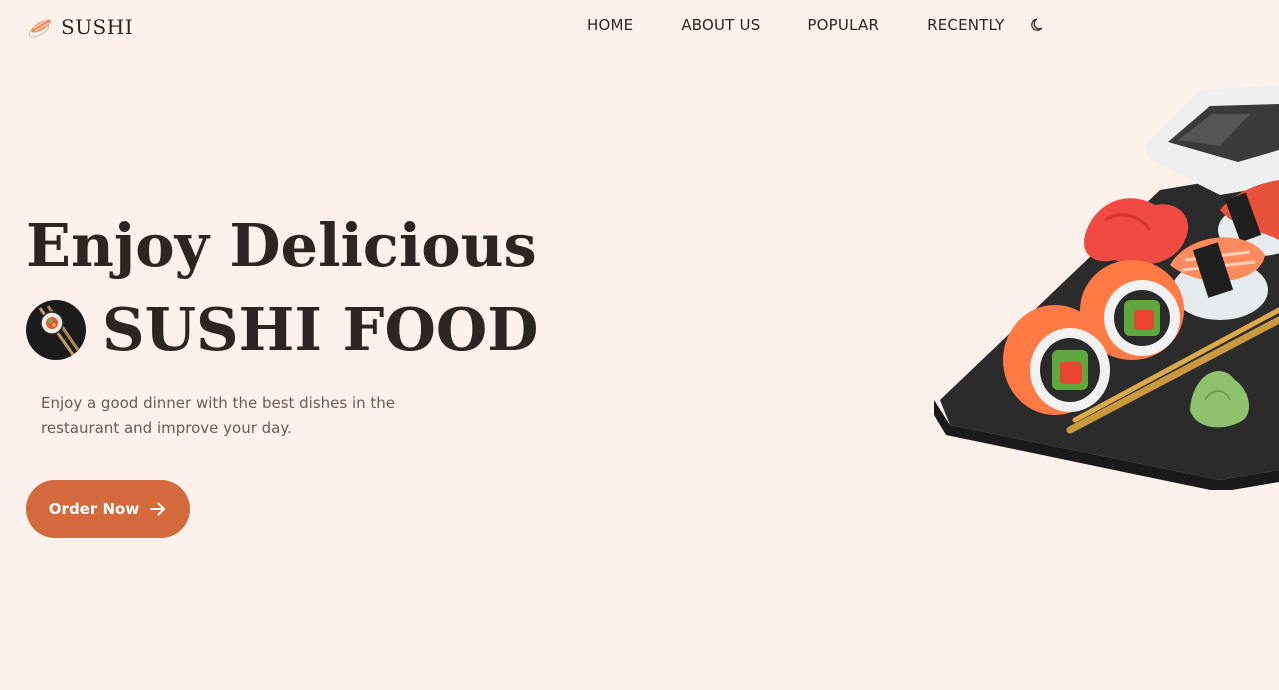  What do you see at coordinates (320, 329) in the screenshot?
I see `hero-title-line2: SUSHI FOOD` at bounding box center [320, 329].